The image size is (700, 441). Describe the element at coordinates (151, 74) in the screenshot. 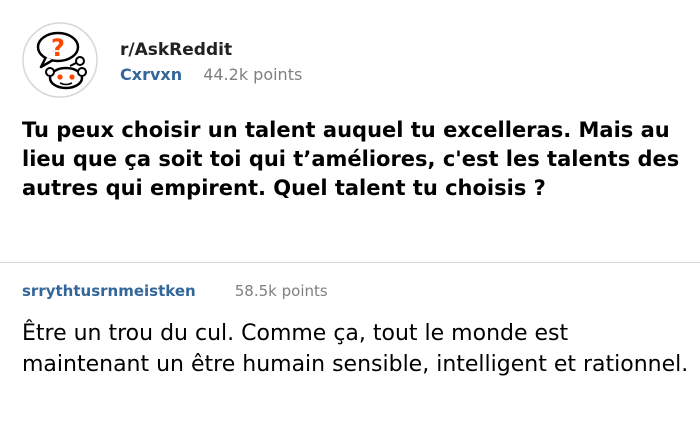

I see `post-author: Cxrvxn` at that location.